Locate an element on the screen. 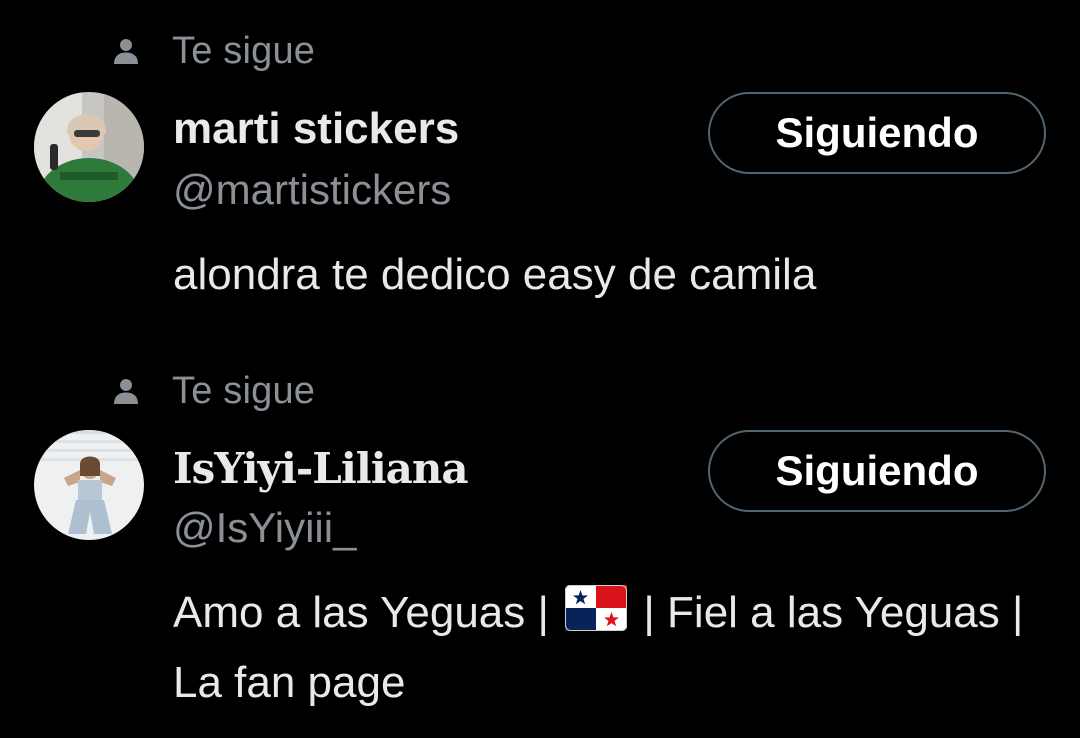 This screenshot has height=738, width=1080. user-bio: alondra te dedico easy de camila is located at coordinates (495, 274).